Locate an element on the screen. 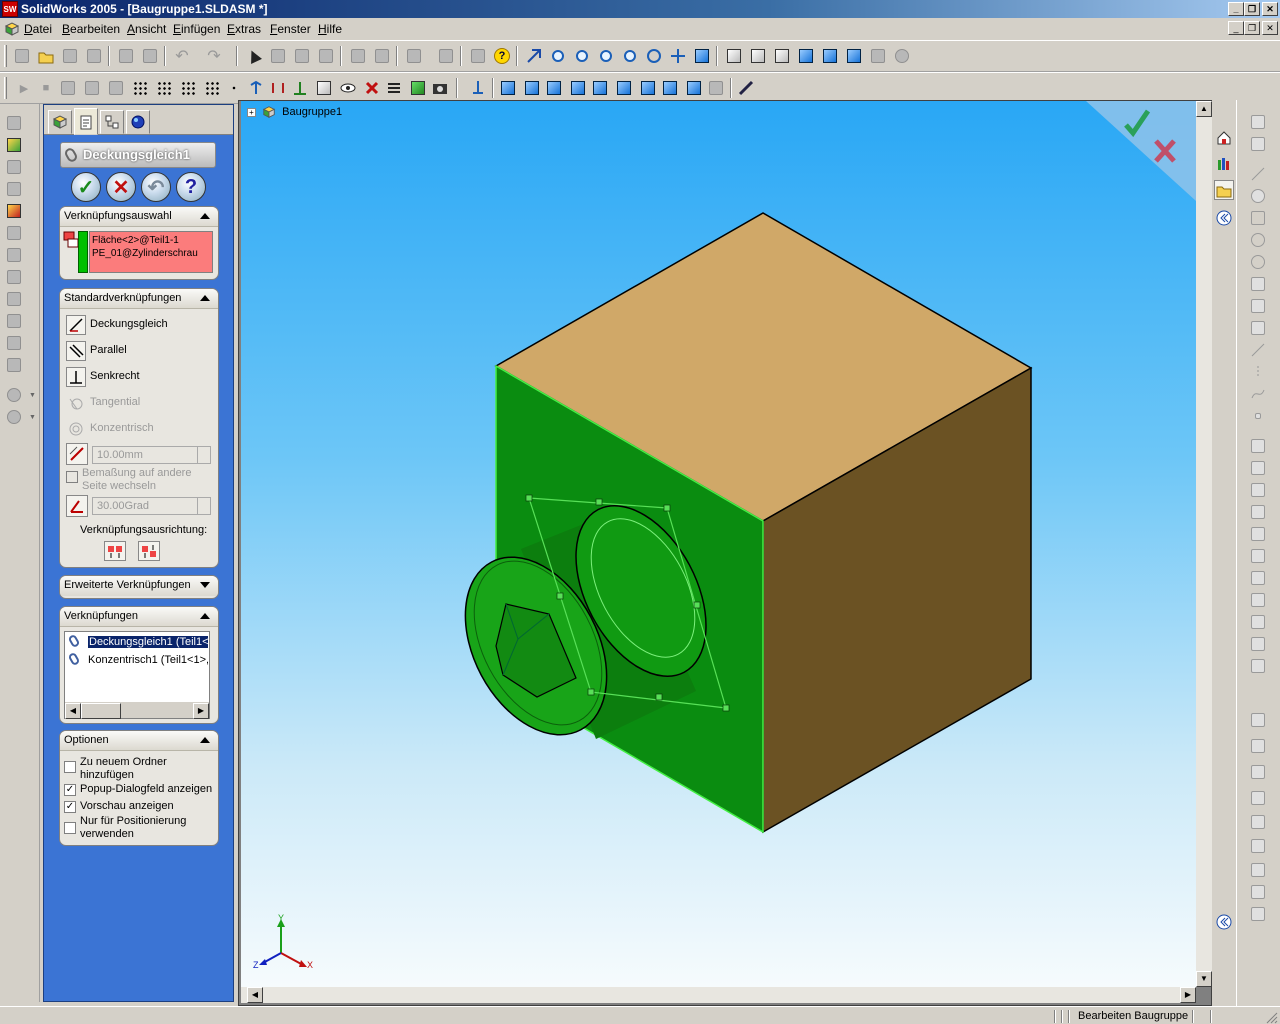  mates-list-hscrollbar: ◀ ▶ is located at coordinates (137, 710).